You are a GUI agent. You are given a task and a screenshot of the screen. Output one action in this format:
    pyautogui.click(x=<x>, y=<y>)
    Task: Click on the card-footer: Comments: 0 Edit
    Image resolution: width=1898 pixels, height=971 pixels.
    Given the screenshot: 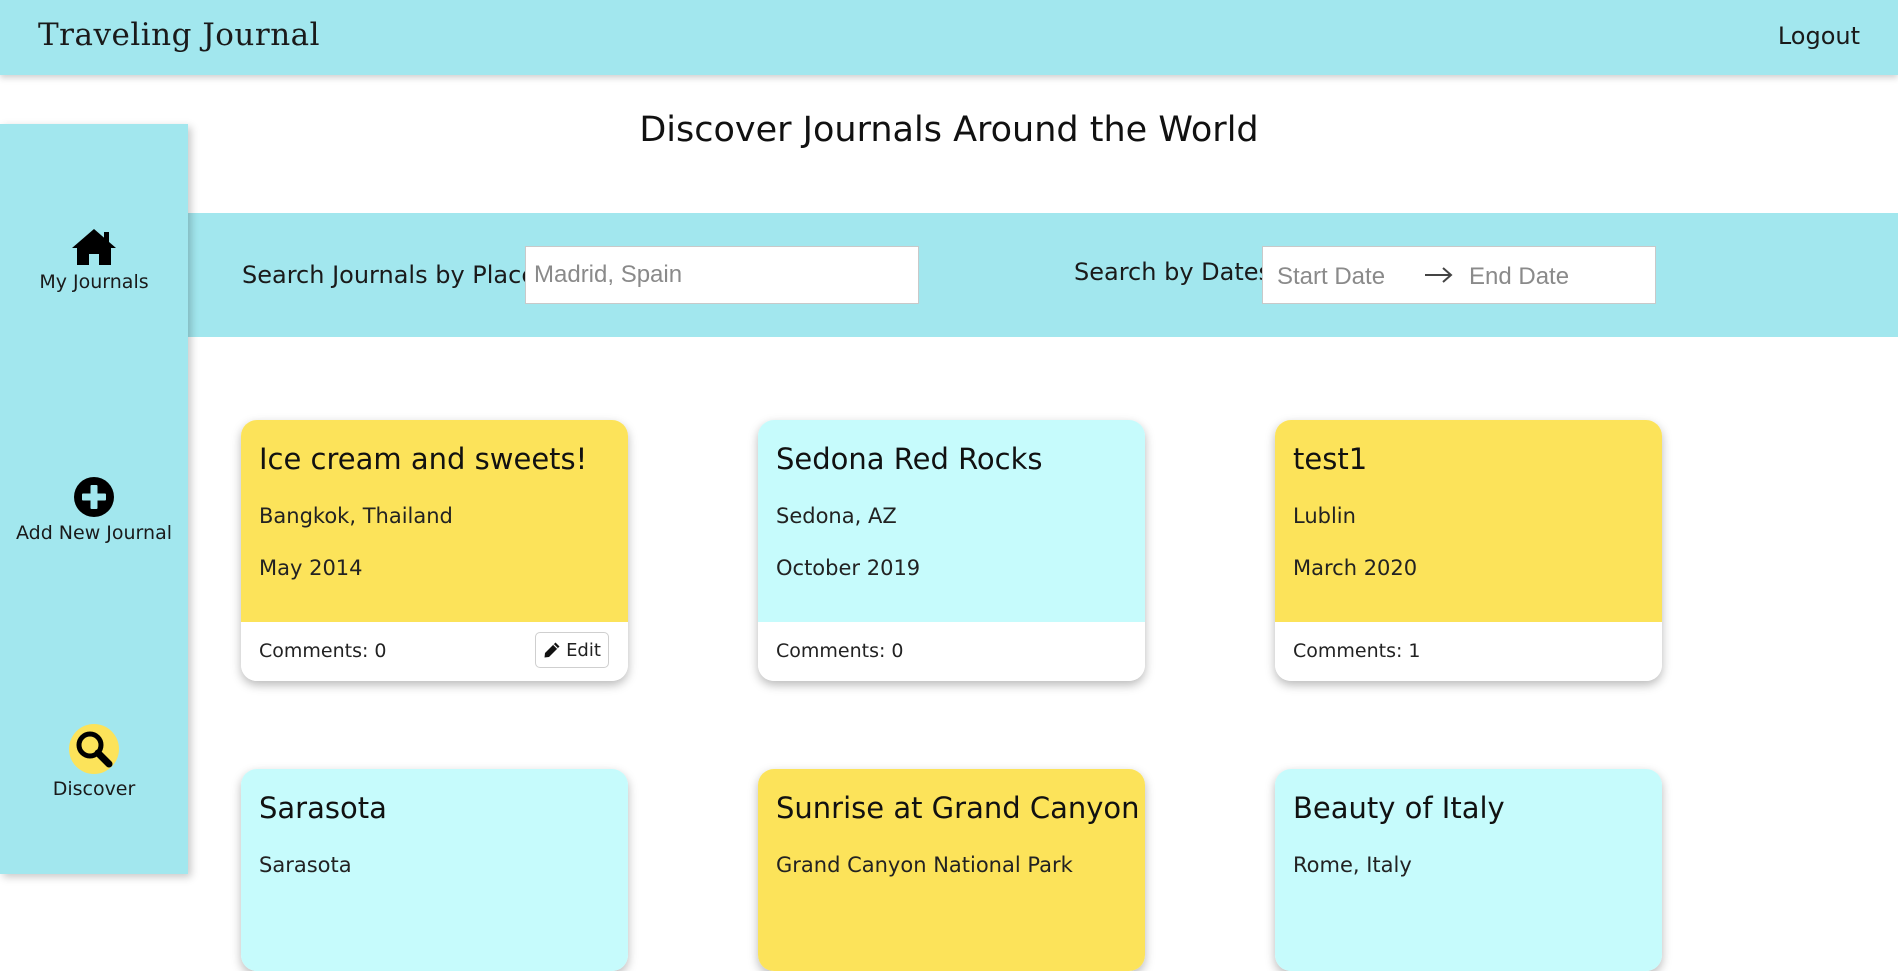 What is the action you would take?
    pyautogui.click(x=434, y=651)
    